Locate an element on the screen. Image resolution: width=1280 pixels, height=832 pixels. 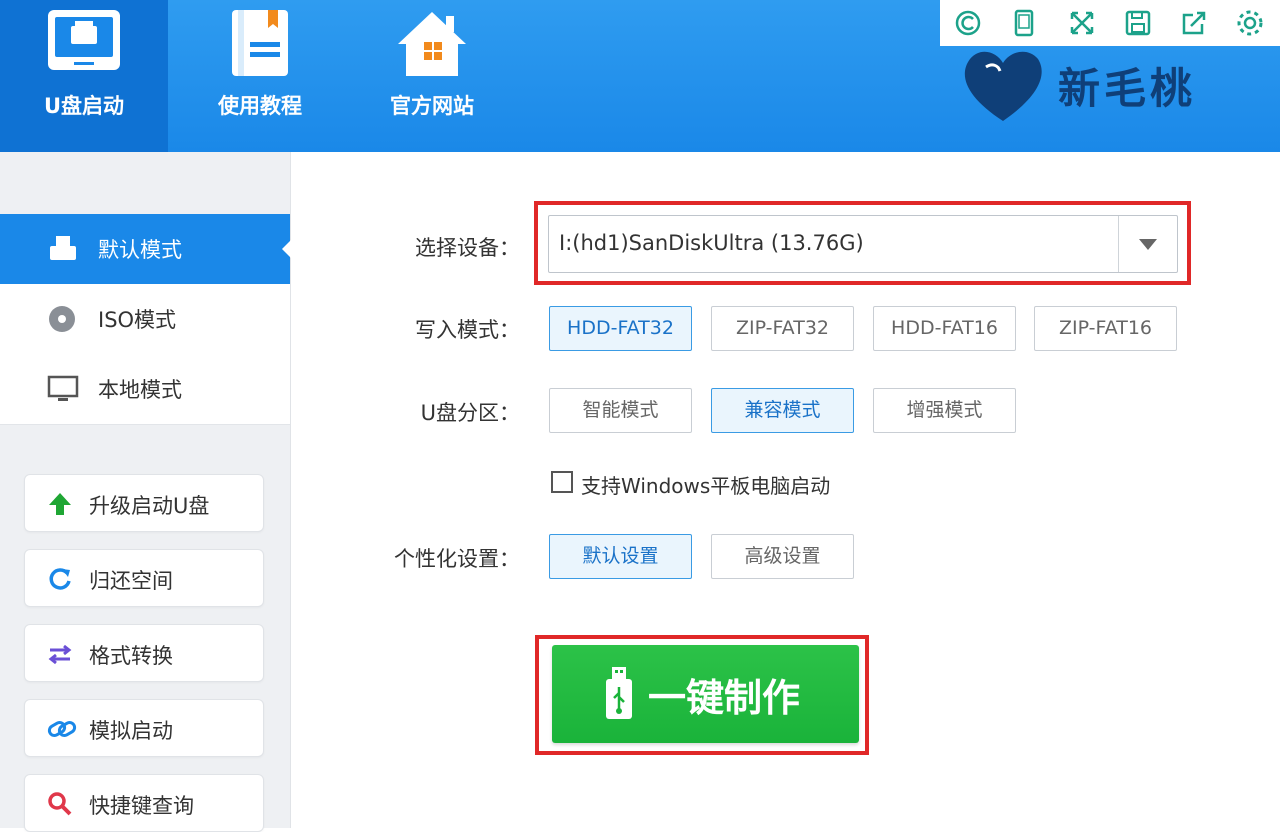
upgrade-usb-button: 升级启动U盘 is located at coordinates (144, 503).